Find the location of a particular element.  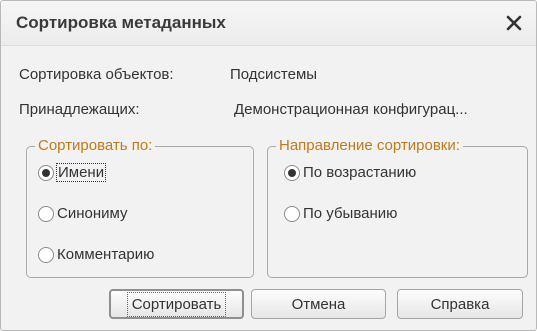

radio-label: По возрастанию is located at coordinates (360, 172).